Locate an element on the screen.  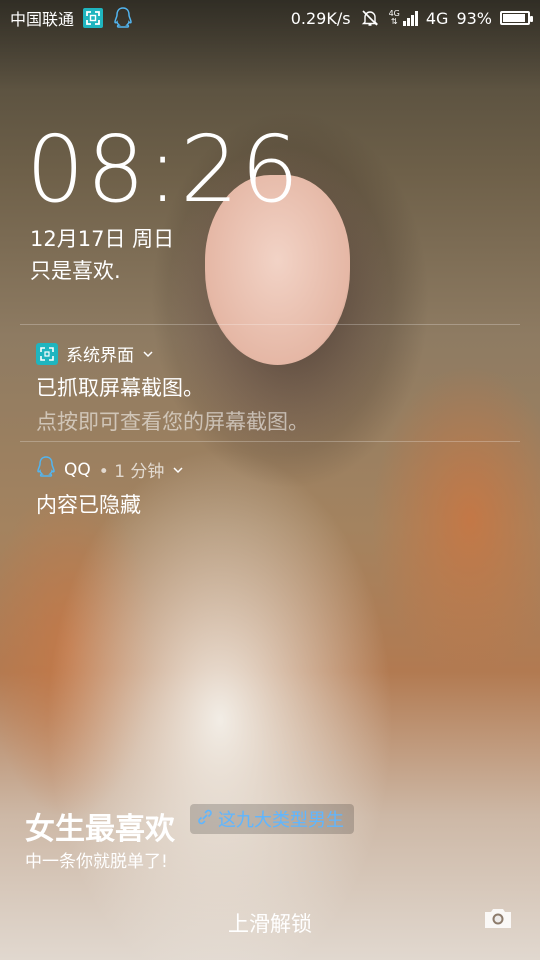
notification-qq: QQ • 1 分钟 内容已隐藏 is located at coordinates (270, 487).